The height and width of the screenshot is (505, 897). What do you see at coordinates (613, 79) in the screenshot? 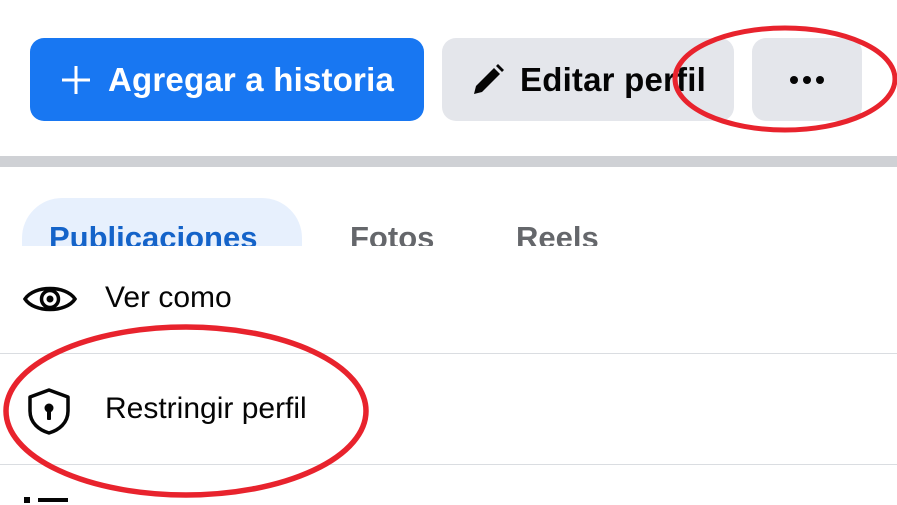
I see `edit-profile-label: Editar perfil` at bounding box center [613, 79].